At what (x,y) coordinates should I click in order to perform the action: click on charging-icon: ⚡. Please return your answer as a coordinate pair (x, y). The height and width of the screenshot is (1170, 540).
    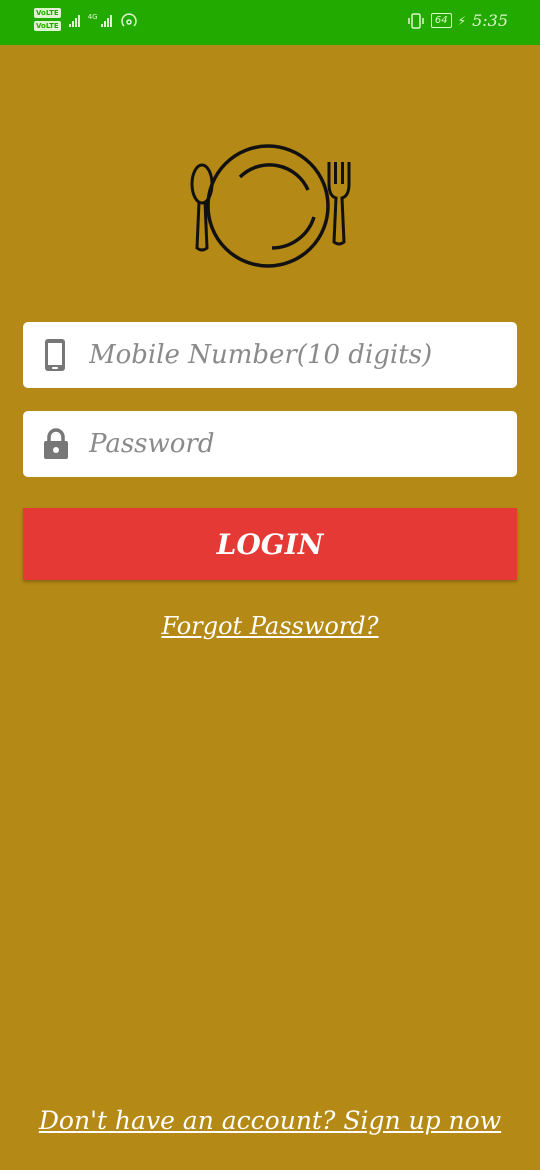
    Looking at the image, I should click on (462, 20).